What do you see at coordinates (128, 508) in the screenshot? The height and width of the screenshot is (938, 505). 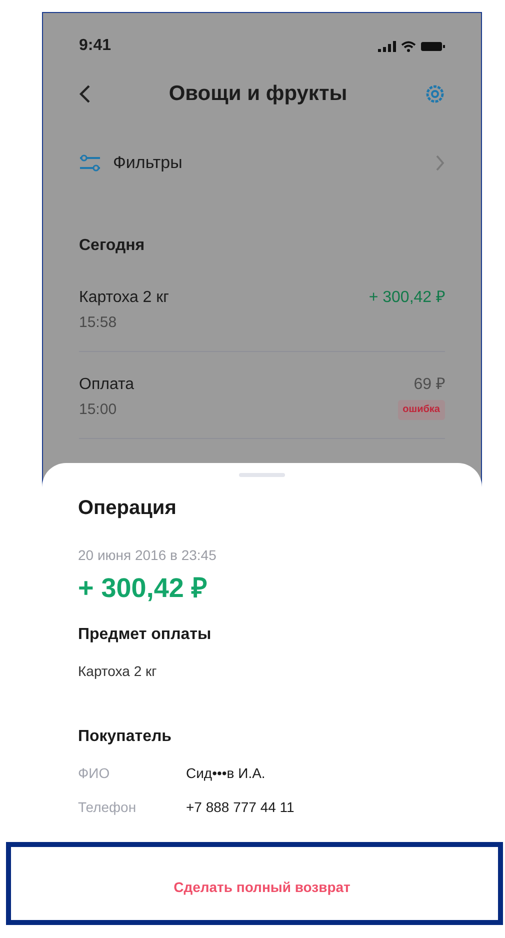 I see `sheet-title: Операция` at bounding box center [128, 508].